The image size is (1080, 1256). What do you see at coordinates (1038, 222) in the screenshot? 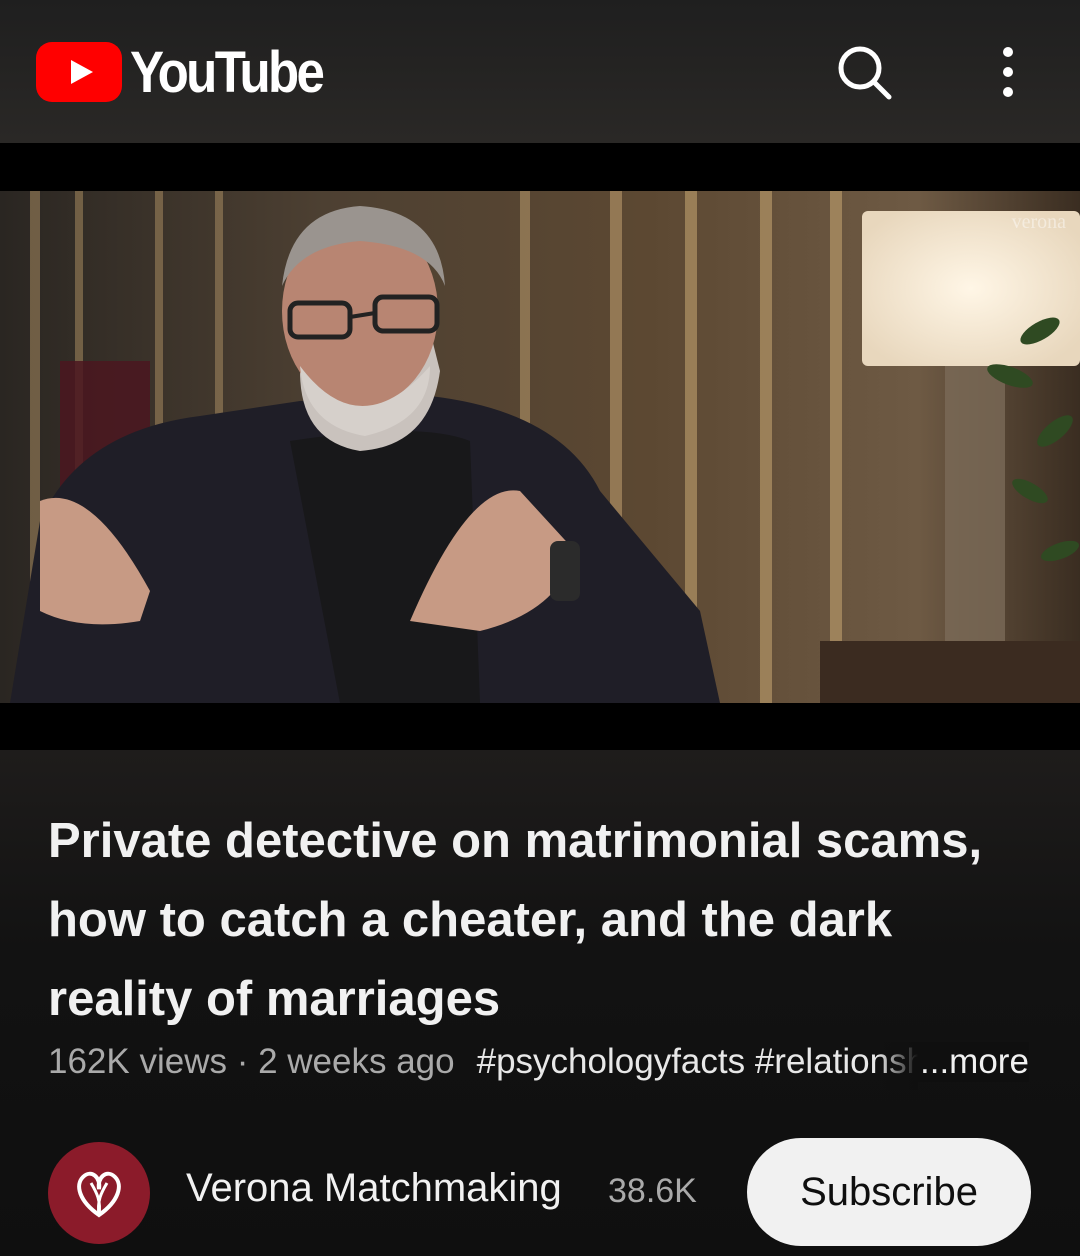
I see `channel-watermark: verona` at bounding box center [1038, 222].